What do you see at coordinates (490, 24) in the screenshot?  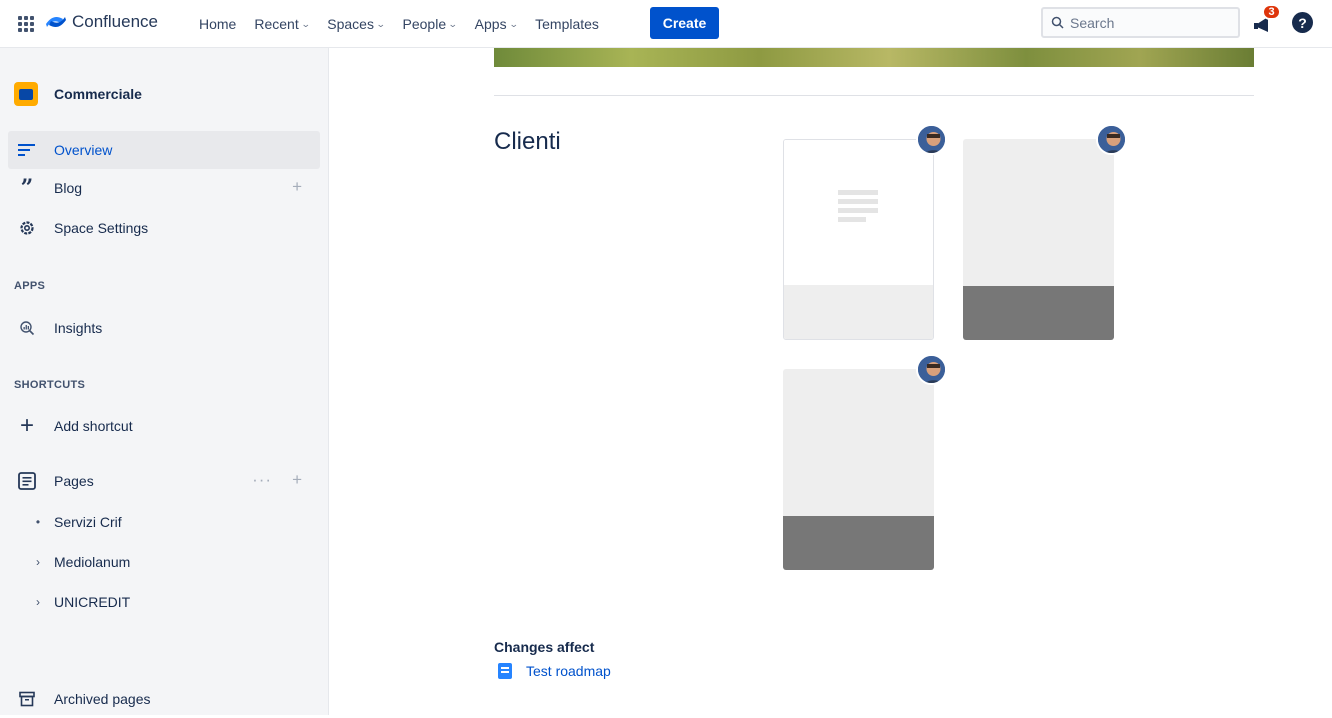 I see `nav-apps-label: Apps` at bounding box center [490, 24].